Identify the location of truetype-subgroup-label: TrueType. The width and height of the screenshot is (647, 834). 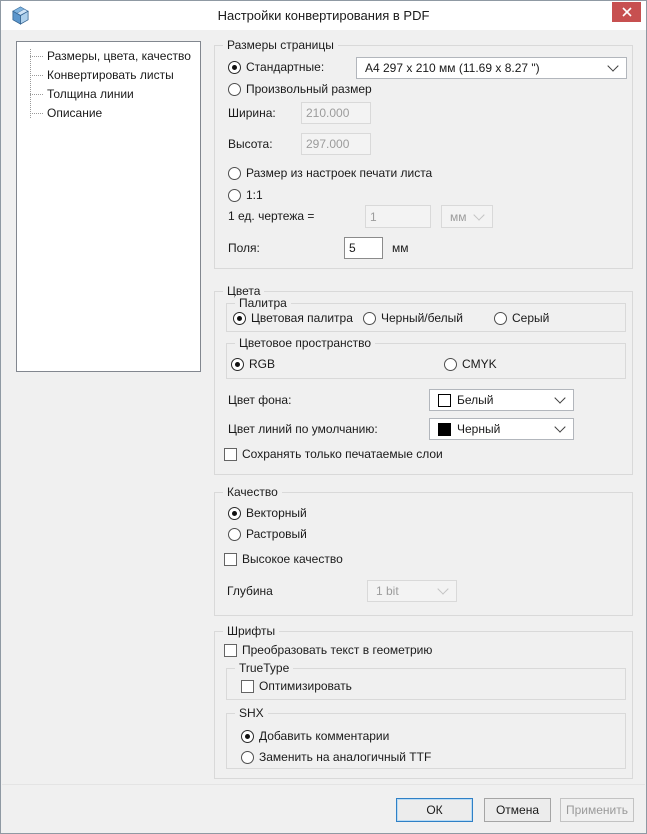
(264, 668).